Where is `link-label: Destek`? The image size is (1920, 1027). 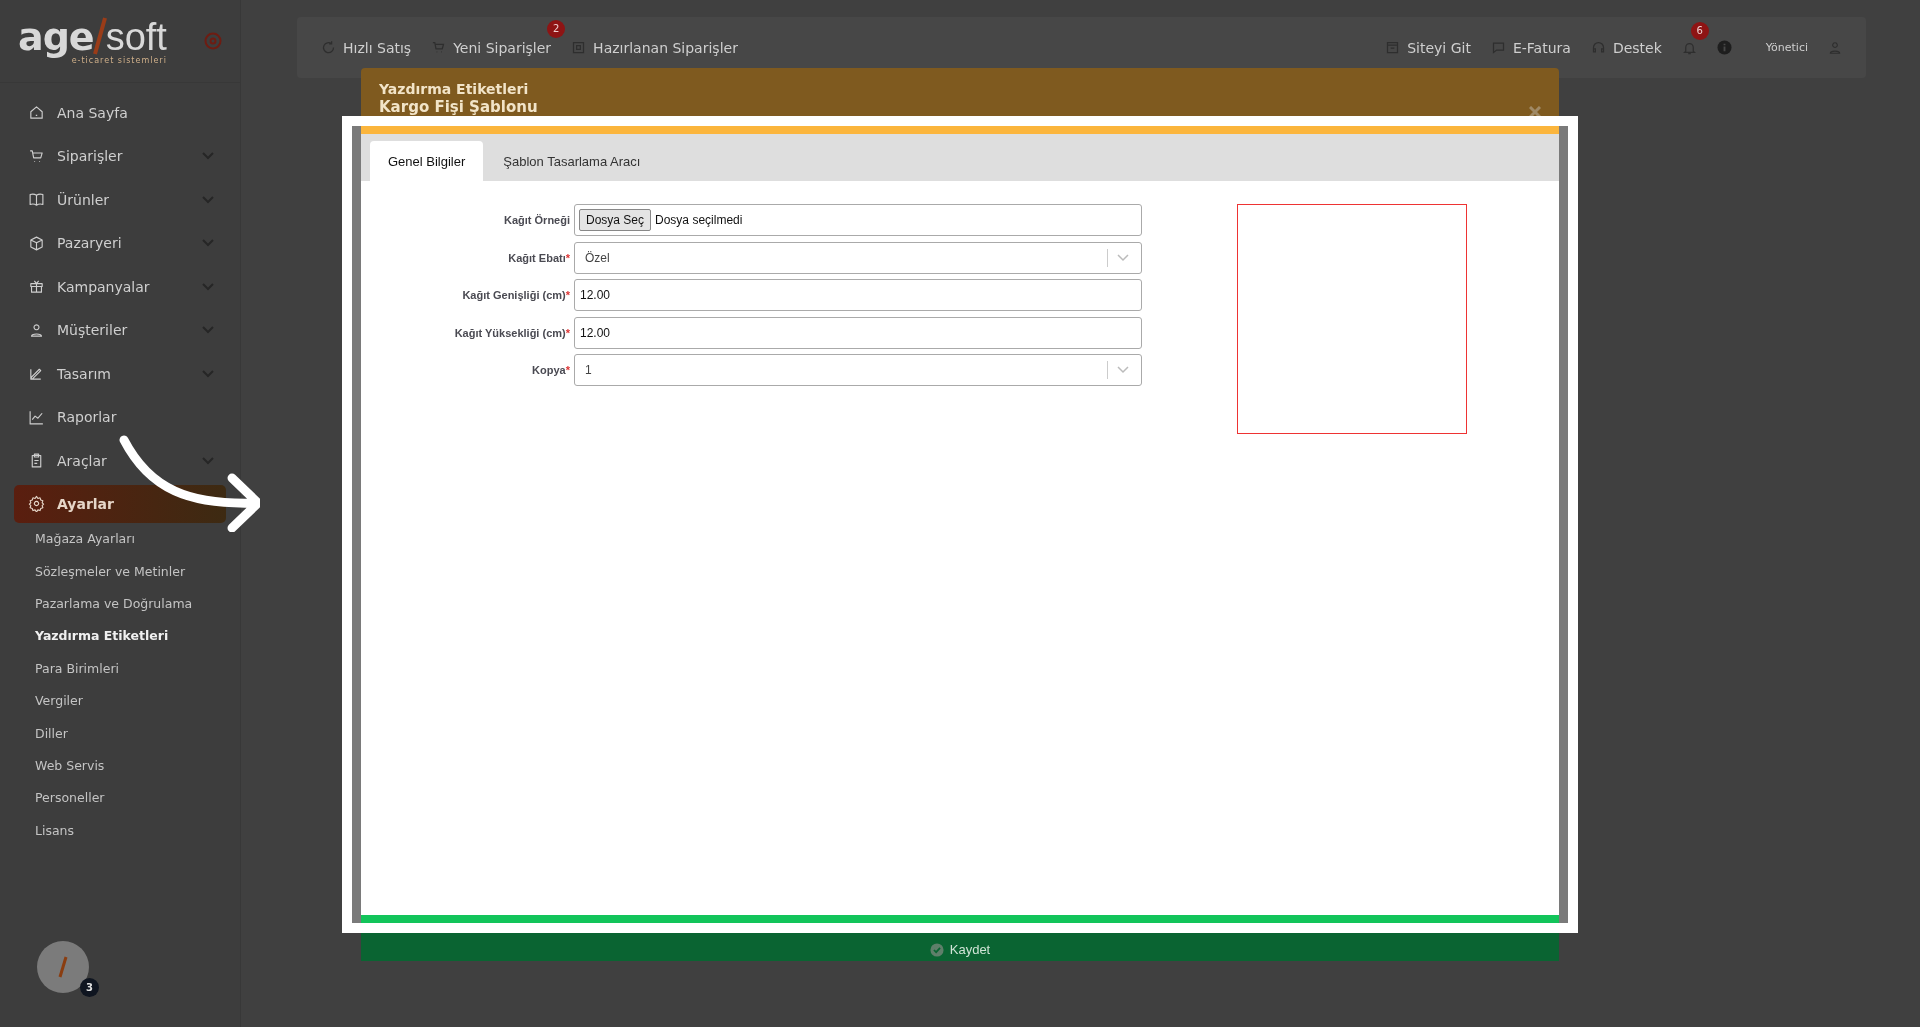
link-label: Destek is located at coordinates (1637, 47).